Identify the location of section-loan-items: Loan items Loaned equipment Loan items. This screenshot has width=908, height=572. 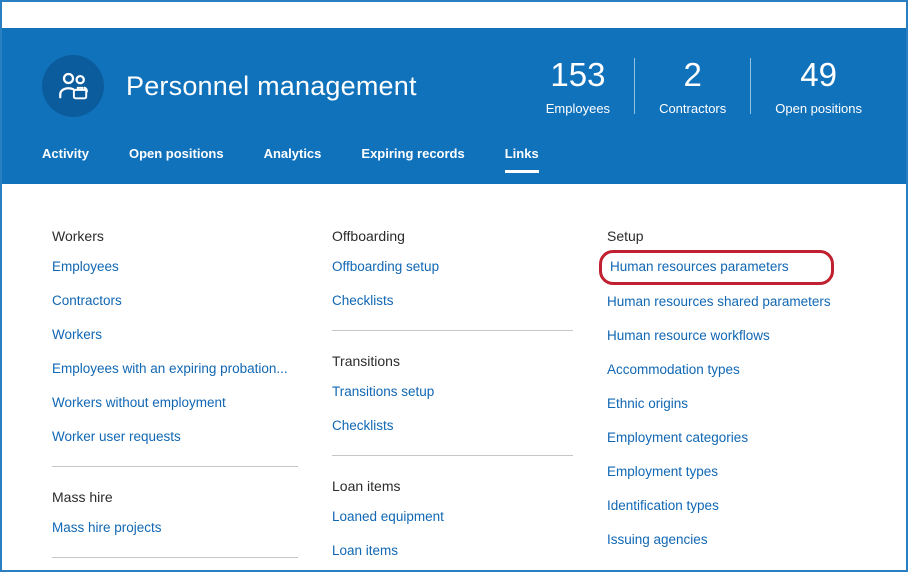
(452, 523).